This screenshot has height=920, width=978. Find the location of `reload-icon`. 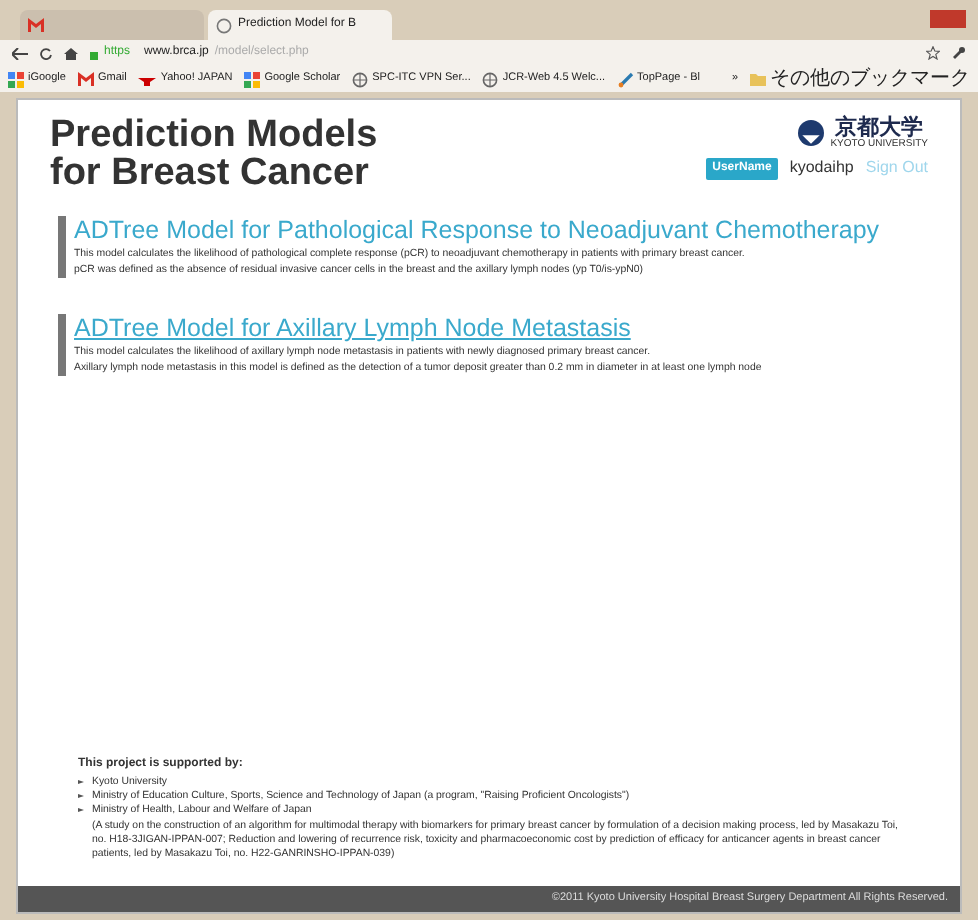

reload-icon is located at coordinates (46, 53).